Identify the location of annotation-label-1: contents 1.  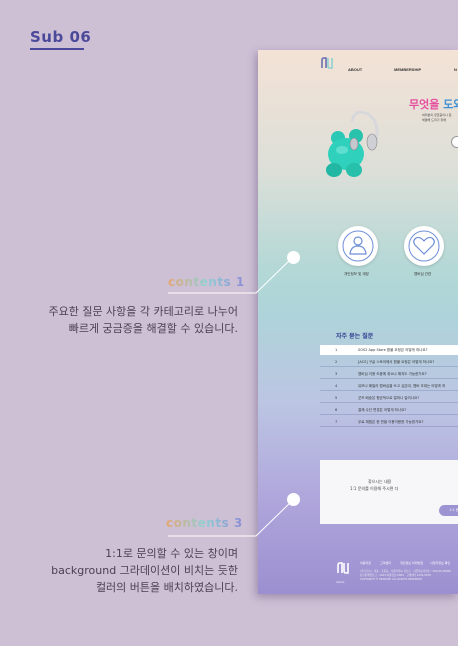
(206, 282).